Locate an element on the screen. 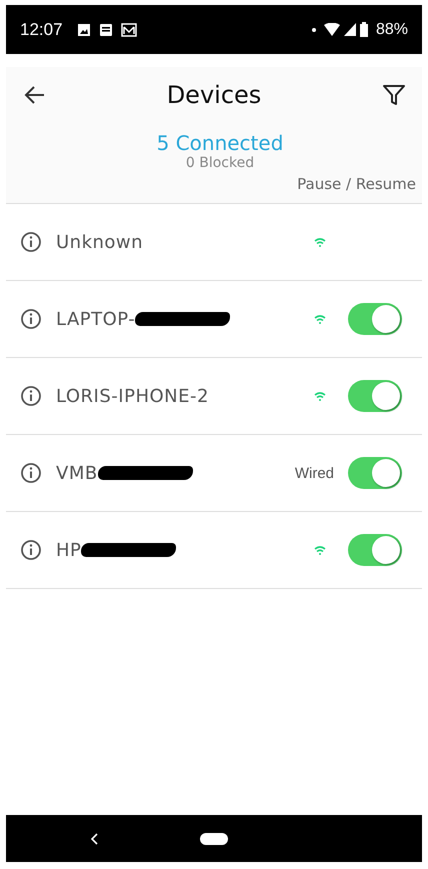 This screenshot has width=428, height=869. filter-icon is located at coordinates (394, 95).